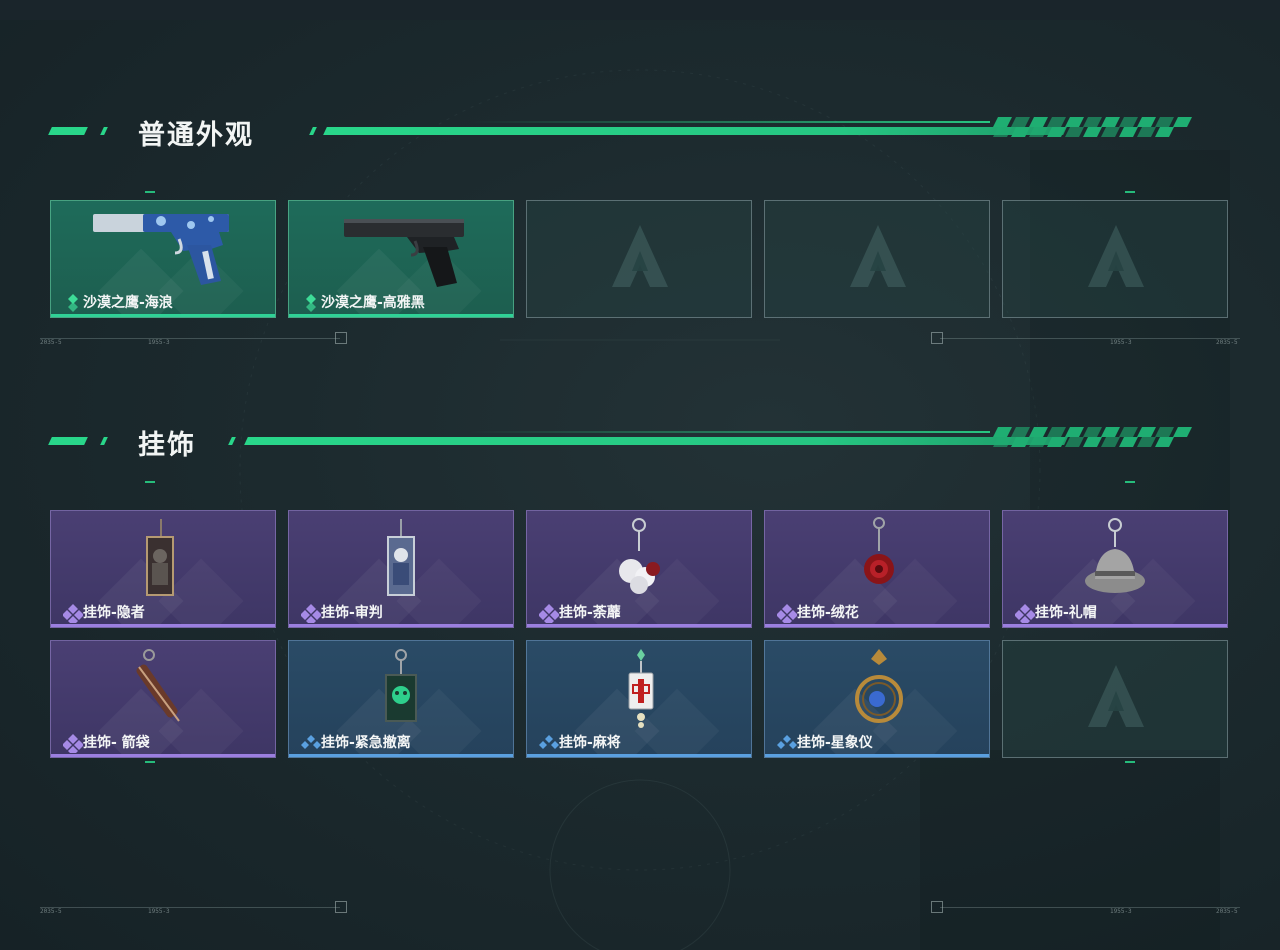 The image size is (1280, 950). What do you see at coordinates (114, 613) in the screenshot?
I see `charm-label: 挂饰-隐者` at bounding box center [114, 613].